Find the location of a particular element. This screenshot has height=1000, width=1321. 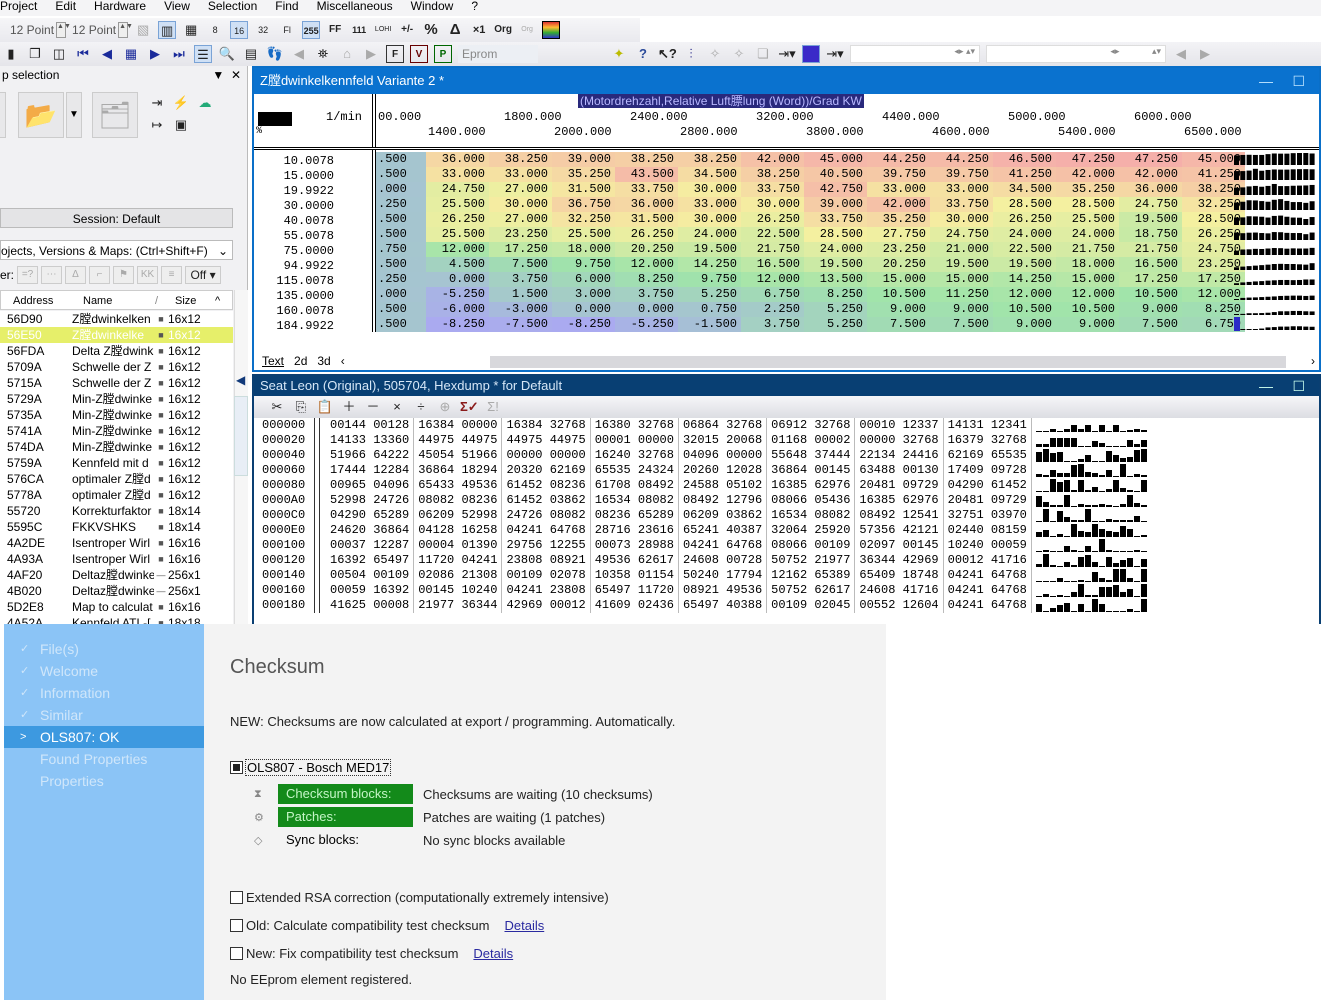

hex-value: 36344 is located at coordinates (479, 605).